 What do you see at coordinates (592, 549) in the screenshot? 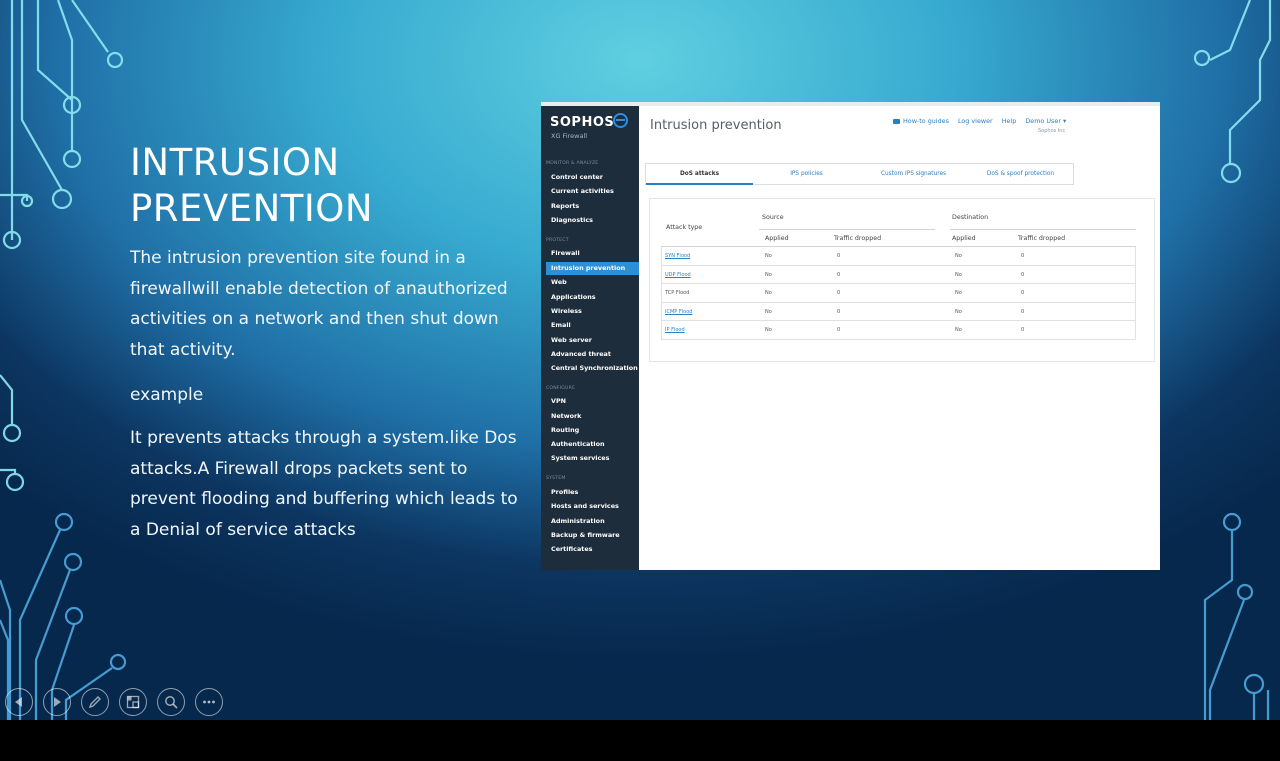
I see `sidebar-item-certificates: Certificates` at bounding box center [592, 549].